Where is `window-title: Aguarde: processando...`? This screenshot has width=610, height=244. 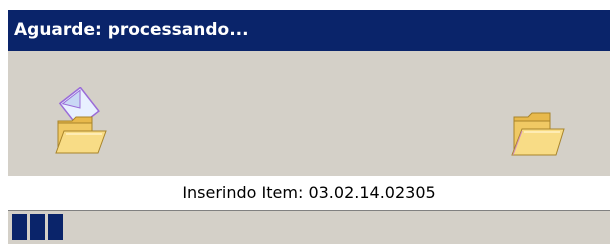 window-title: Aguarde: processando... is located at coordinates (131, 30).